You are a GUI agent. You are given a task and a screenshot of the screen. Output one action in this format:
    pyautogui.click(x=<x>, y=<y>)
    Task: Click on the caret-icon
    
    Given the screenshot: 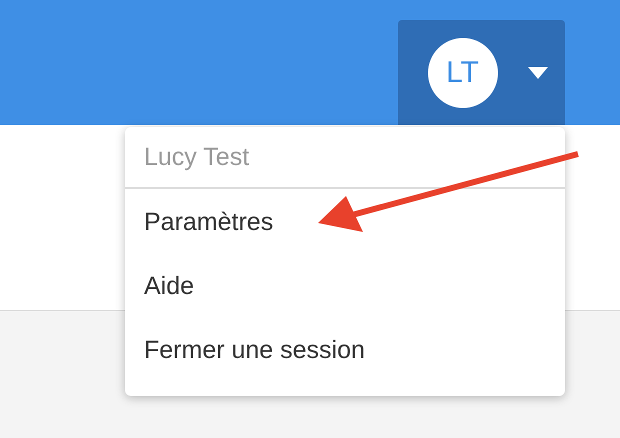 What is the action you would take?
    pyautogui.click(x=538, y=72)
    